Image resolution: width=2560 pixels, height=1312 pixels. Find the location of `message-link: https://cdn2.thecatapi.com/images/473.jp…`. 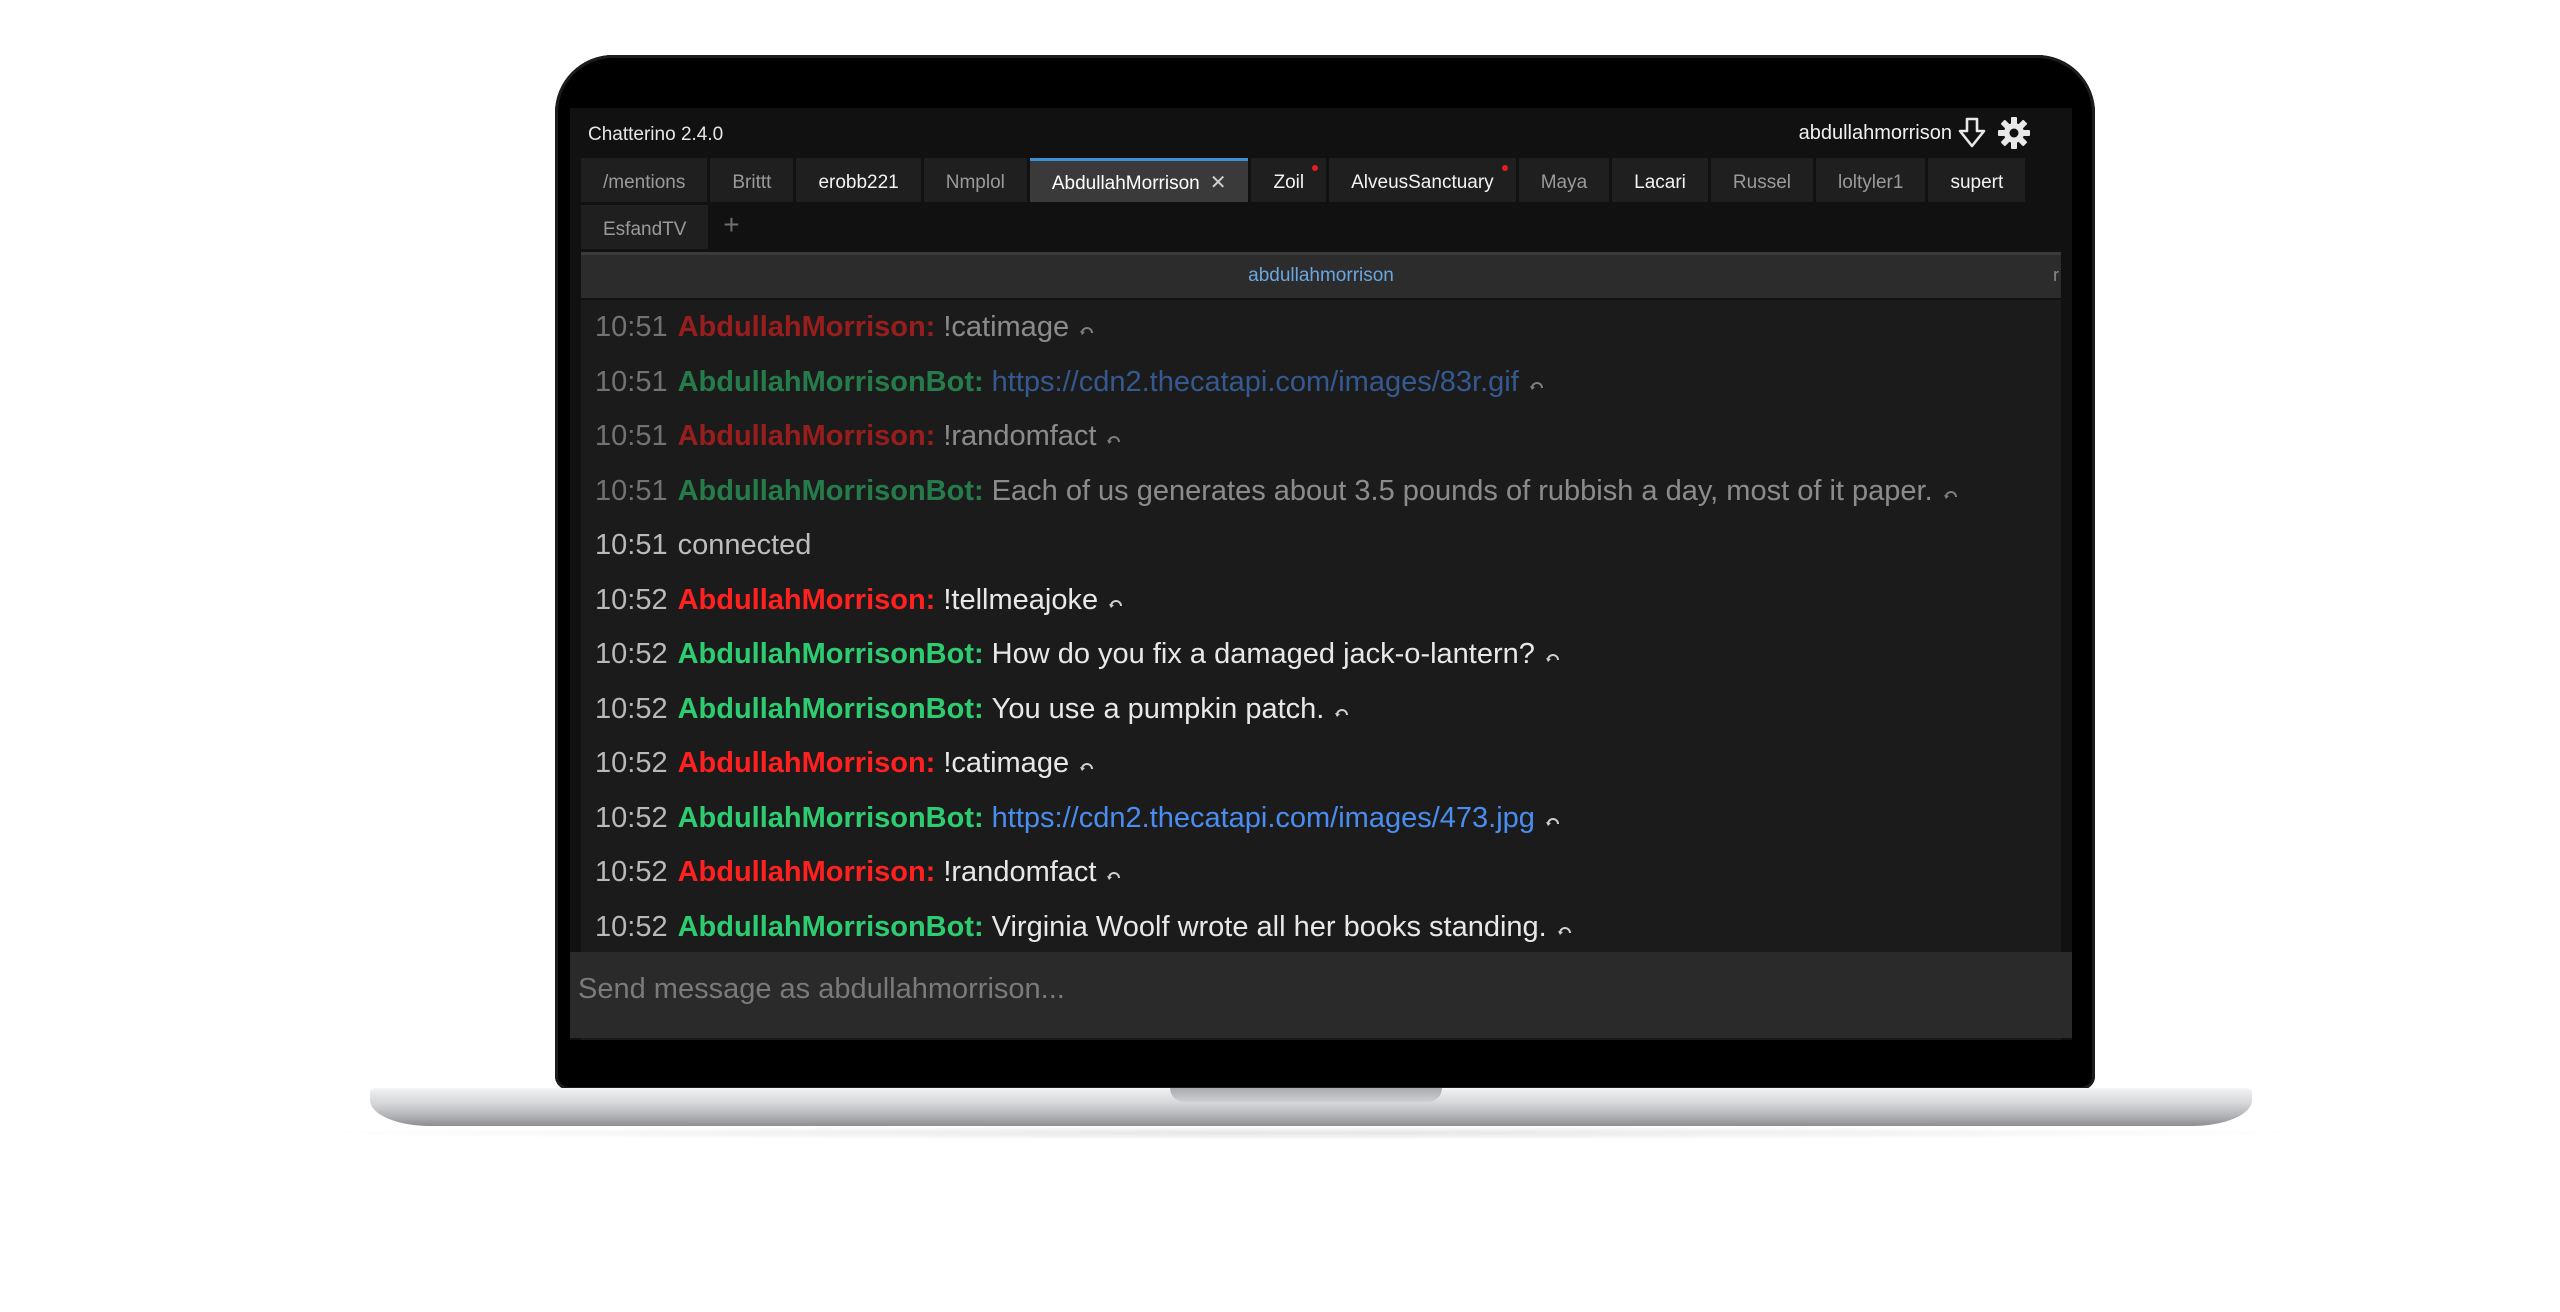

message-link: https://cdn2.thecatapi.com/images/473.jp… is located at coordinates (1263, 818).